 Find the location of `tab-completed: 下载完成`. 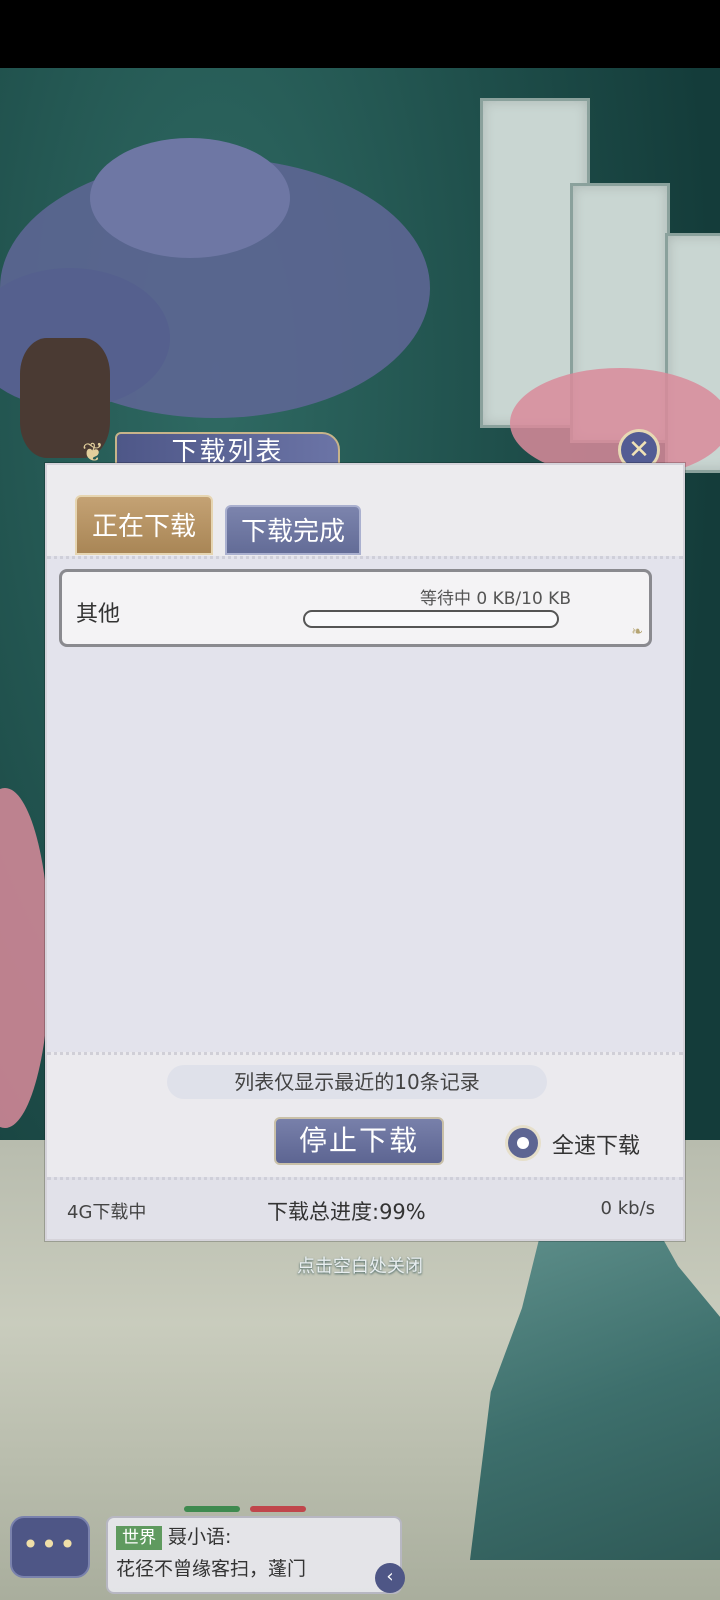

tab-completed: 下载完成 is located at coordinates (293, 530).